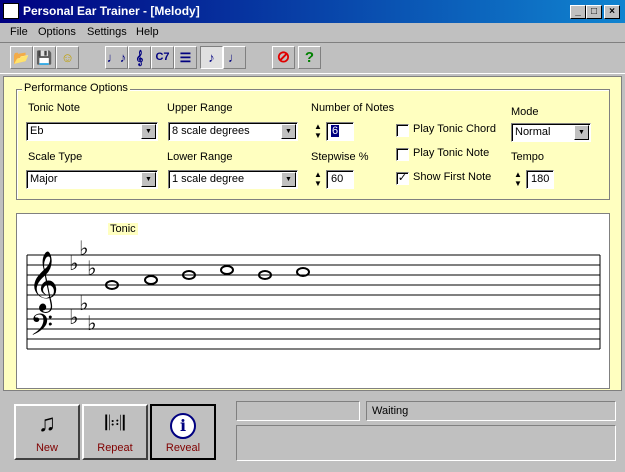  Describe the element at coordinates (162, 57) in the screenshot. I see `chord-icon: C7` at that location.